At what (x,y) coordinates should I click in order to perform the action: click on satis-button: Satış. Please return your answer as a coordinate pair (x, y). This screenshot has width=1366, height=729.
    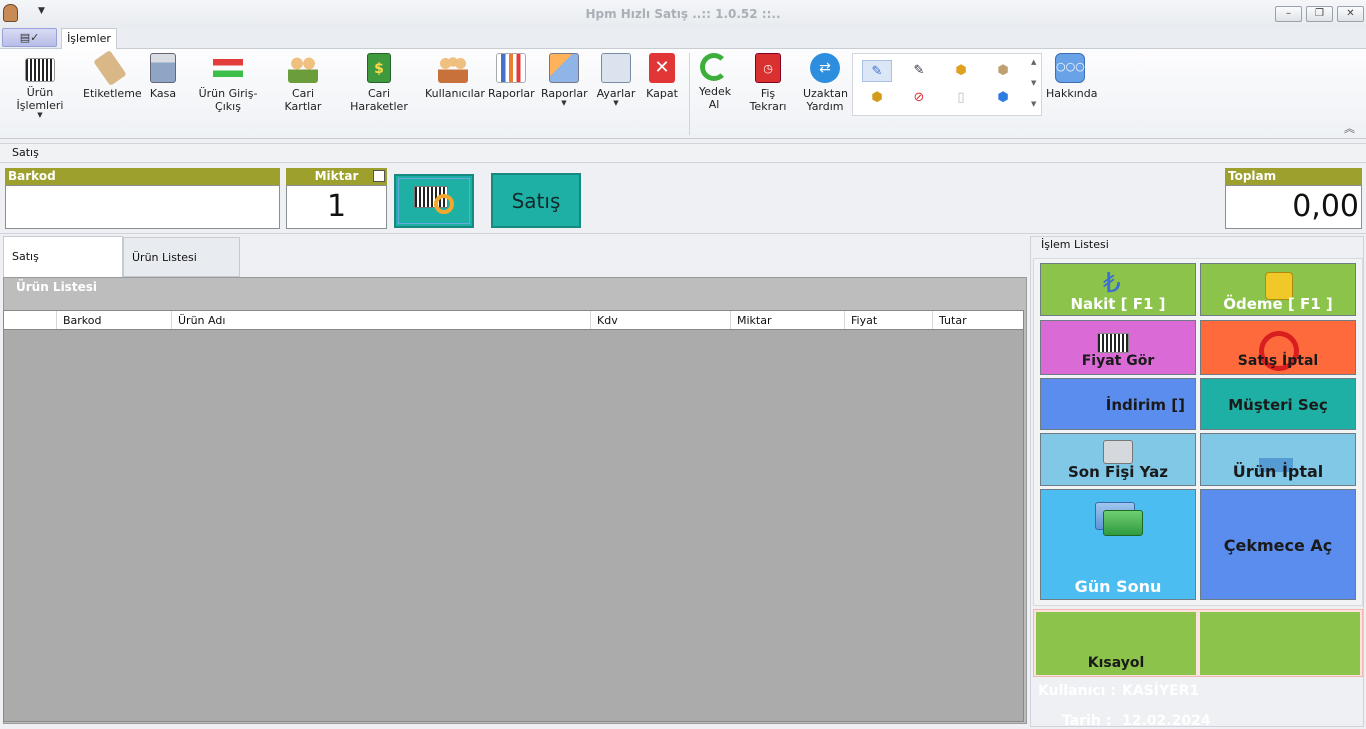
    Looking at the image, I should click on (536, 200).